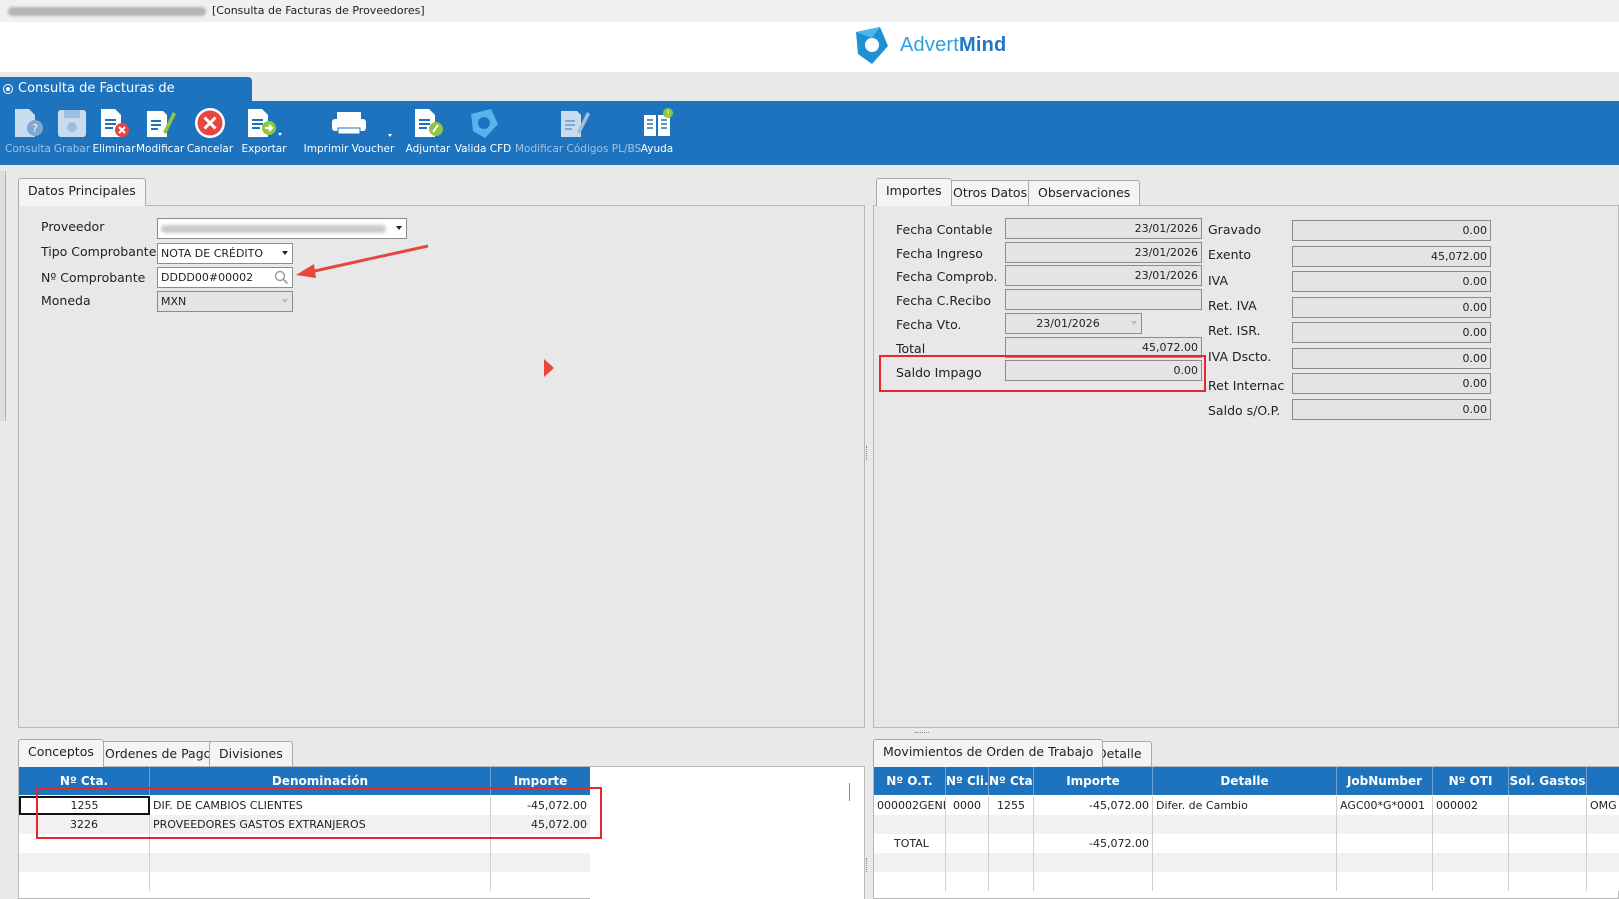 This screenshot has width=1619, height=899. Describe the element at coordinates (657, 134) in the screenshot. I see `ayuda-button: ! Ayuda` at that location.